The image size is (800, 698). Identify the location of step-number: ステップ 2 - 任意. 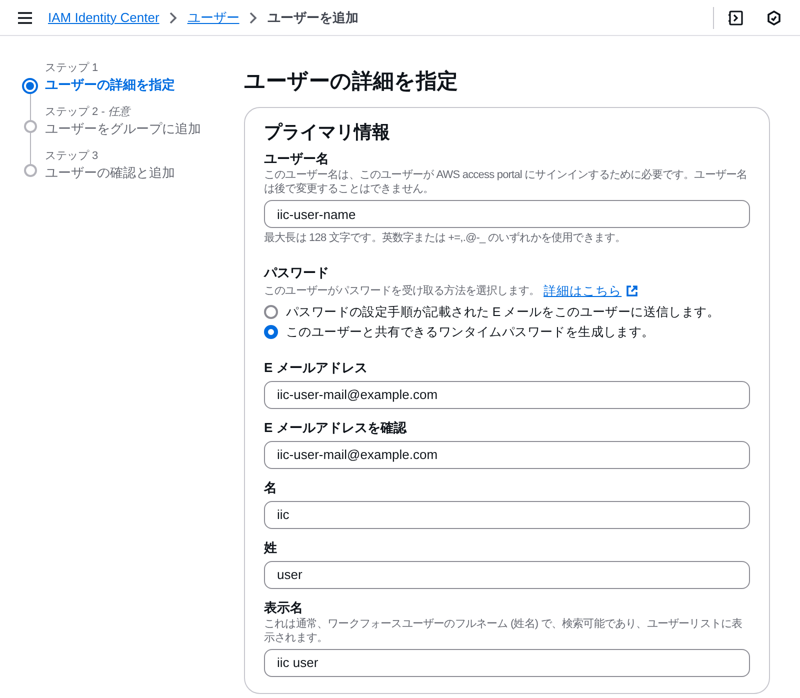
(88, 112).